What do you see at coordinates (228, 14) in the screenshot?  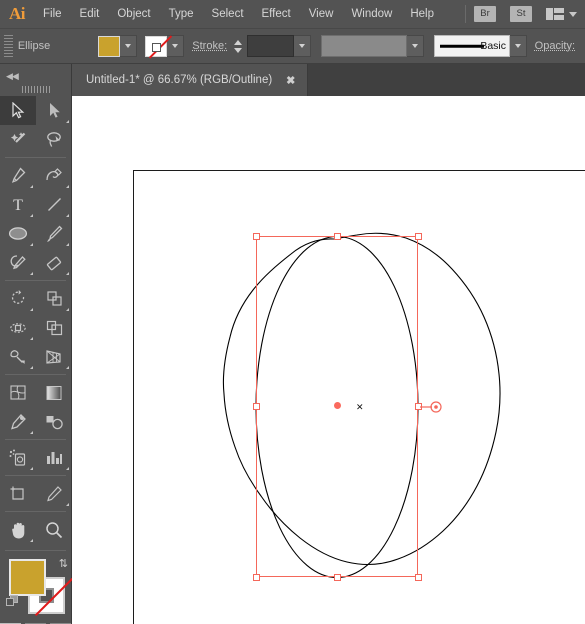 I see `menu-select: Select` at bounding box center [228, 14].